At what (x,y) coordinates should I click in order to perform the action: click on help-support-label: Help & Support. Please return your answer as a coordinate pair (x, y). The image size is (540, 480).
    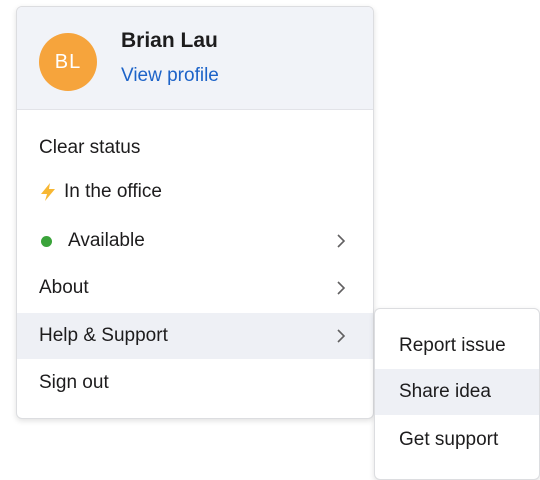
    Looking at the image, I should click on (103, 335).